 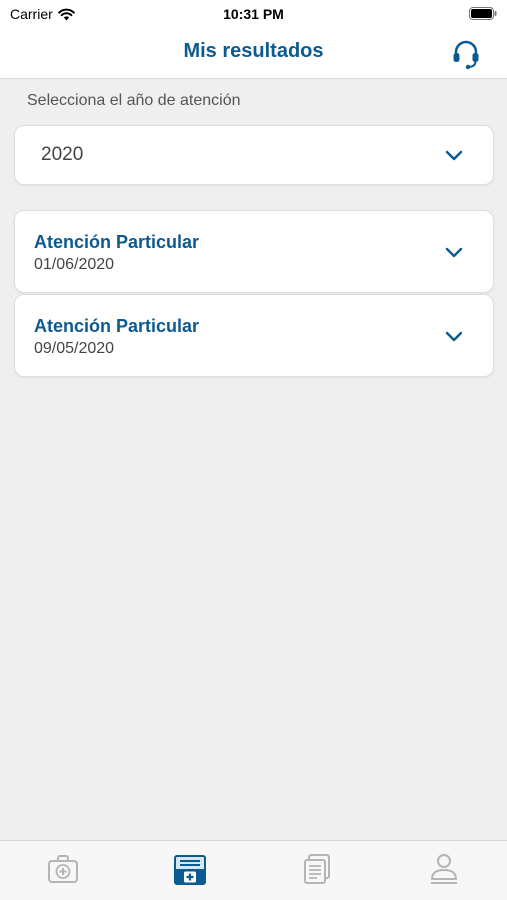 What do you see at coordinates (74, 264) in the screenshot?
I see `result-date: 01/06/2020` at bounding box center [74, 264].